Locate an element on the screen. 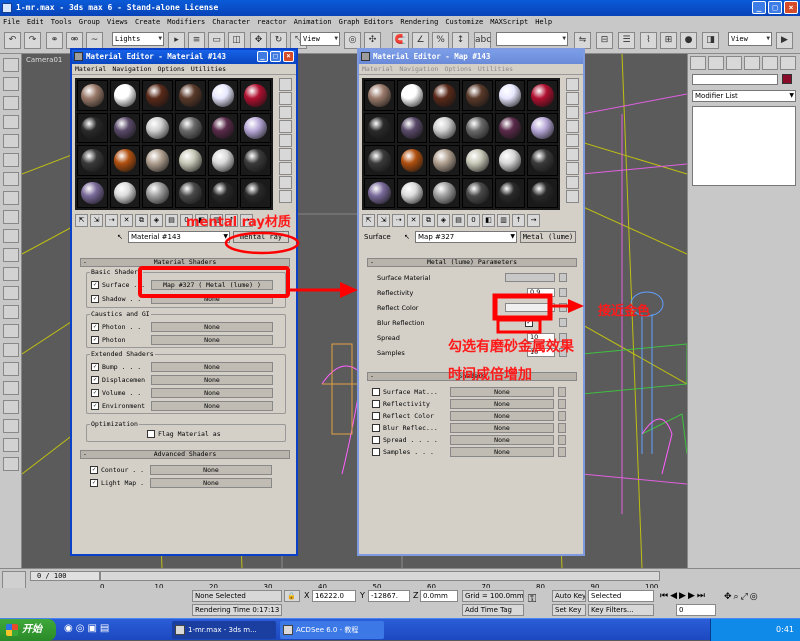 The image size is (800, 641). r-effects-icon: 0 is located at coordinates (473, 220).